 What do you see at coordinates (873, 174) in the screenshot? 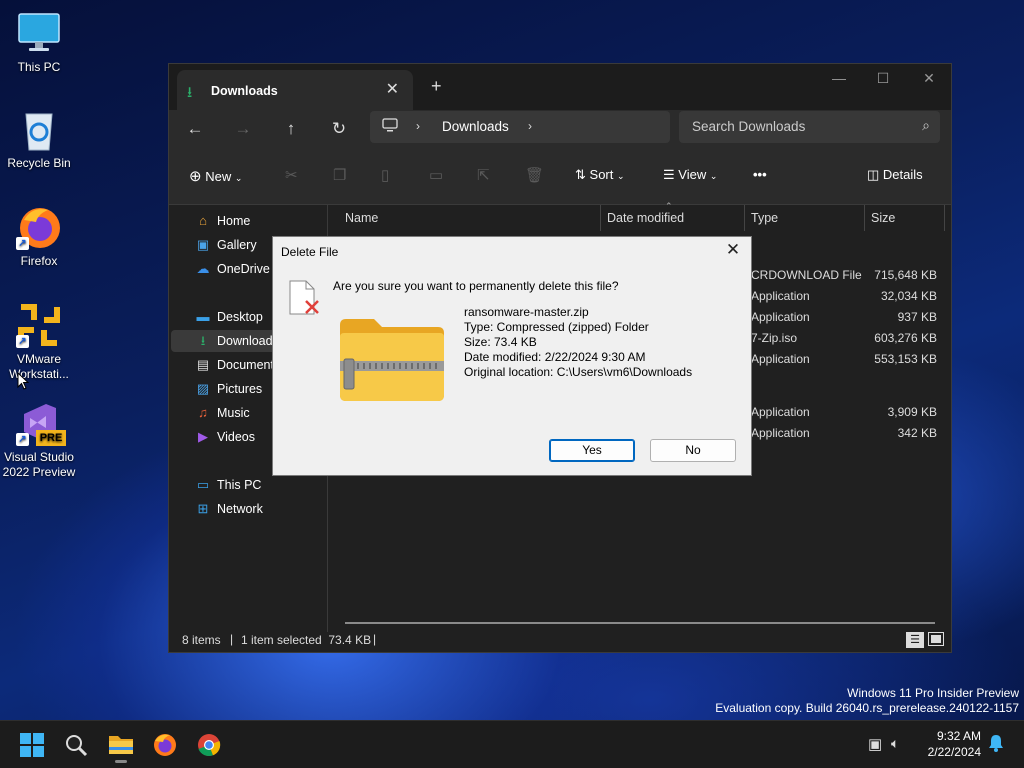
I see `details-pane-icon: ◫` at bounding box center [873, 174].